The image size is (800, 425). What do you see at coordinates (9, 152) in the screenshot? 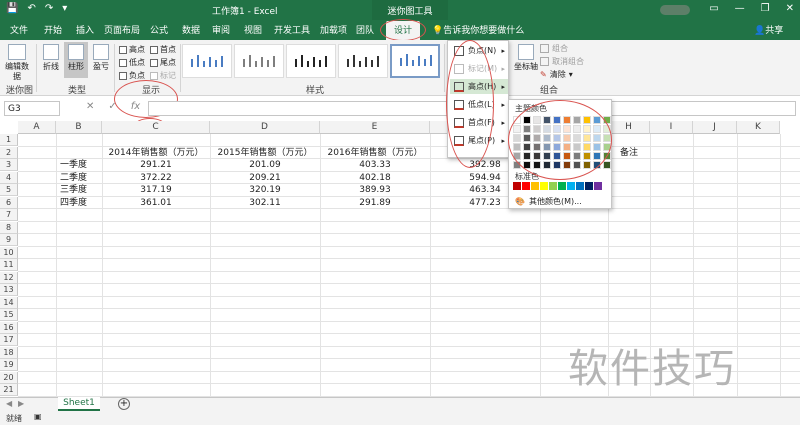
I see `row-header: 2` at bounding box center [9, 152].